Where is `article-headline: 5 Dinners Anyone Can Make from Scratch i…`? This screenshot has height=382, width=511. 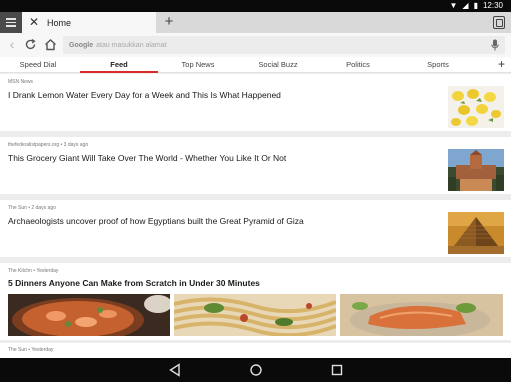 article-headline: 5 Dinners Anyone Can Make from Scratch i… is located at coordinates (134, 283).